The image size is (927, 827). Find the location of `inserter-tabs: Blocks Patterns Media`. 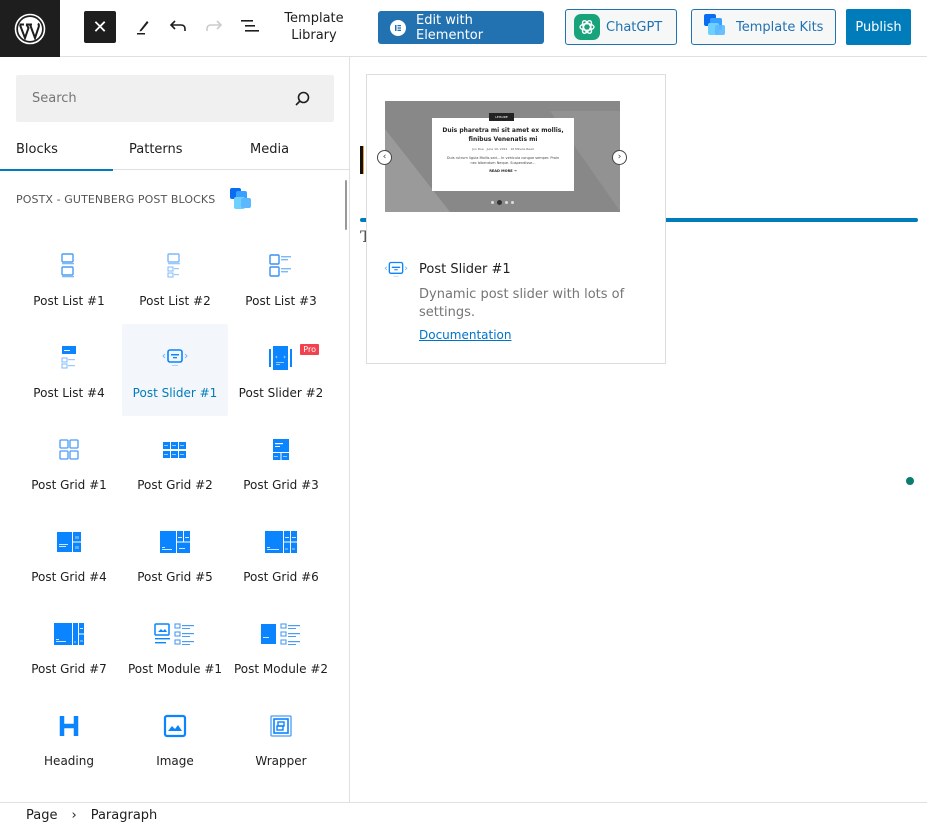

inserter-tabs: Blocks Patterns Media is located at coordinates (174, 150).